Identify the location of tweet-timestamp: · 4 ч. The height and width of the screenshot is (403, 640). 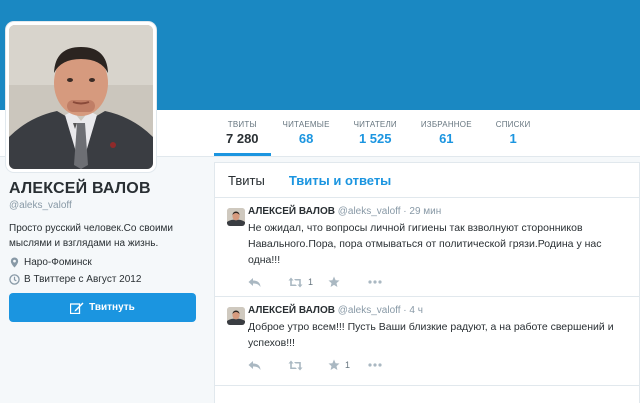
(413, 310).